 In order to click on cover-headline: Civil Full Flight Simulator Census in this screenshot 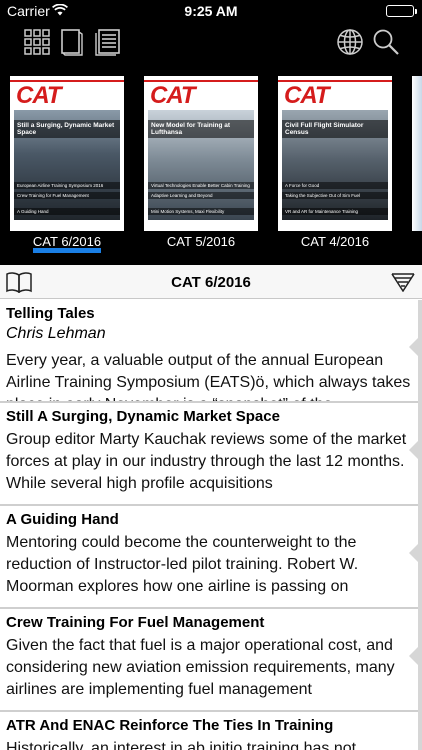, I will do `click(335, 129)`.